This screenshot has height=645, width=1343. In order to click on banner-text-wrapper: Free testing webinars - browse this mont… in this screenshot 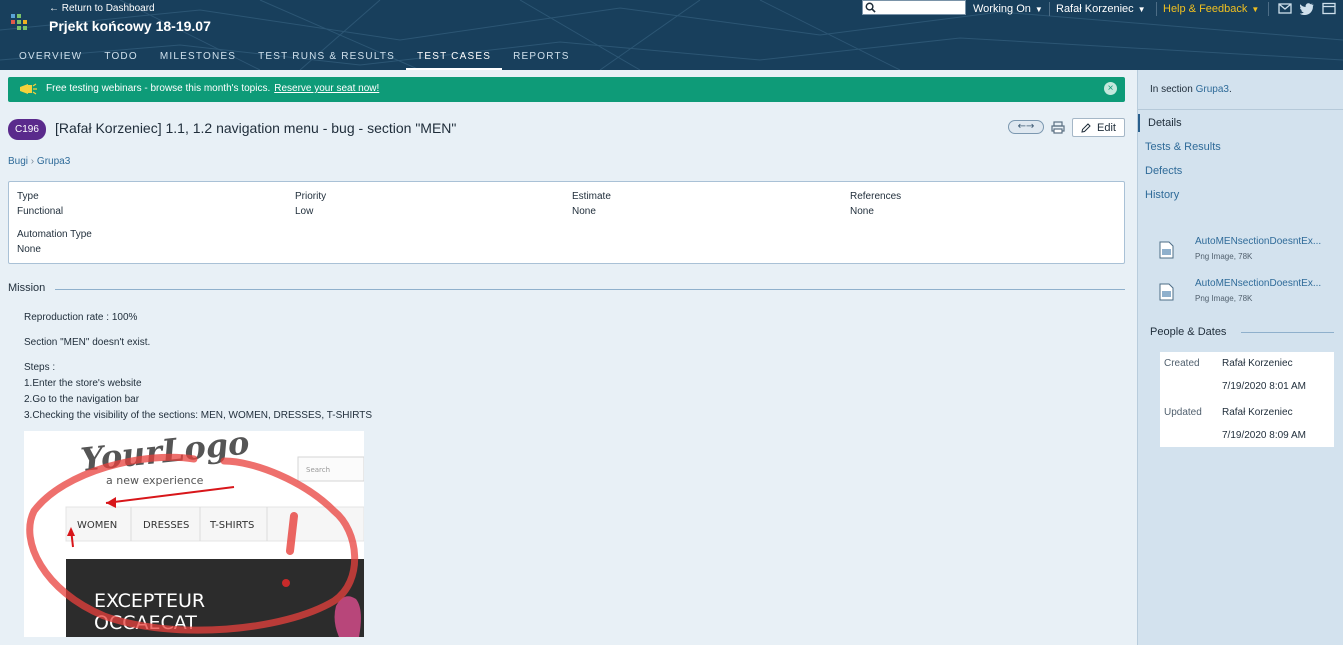, I will do `click(212, 88)`.